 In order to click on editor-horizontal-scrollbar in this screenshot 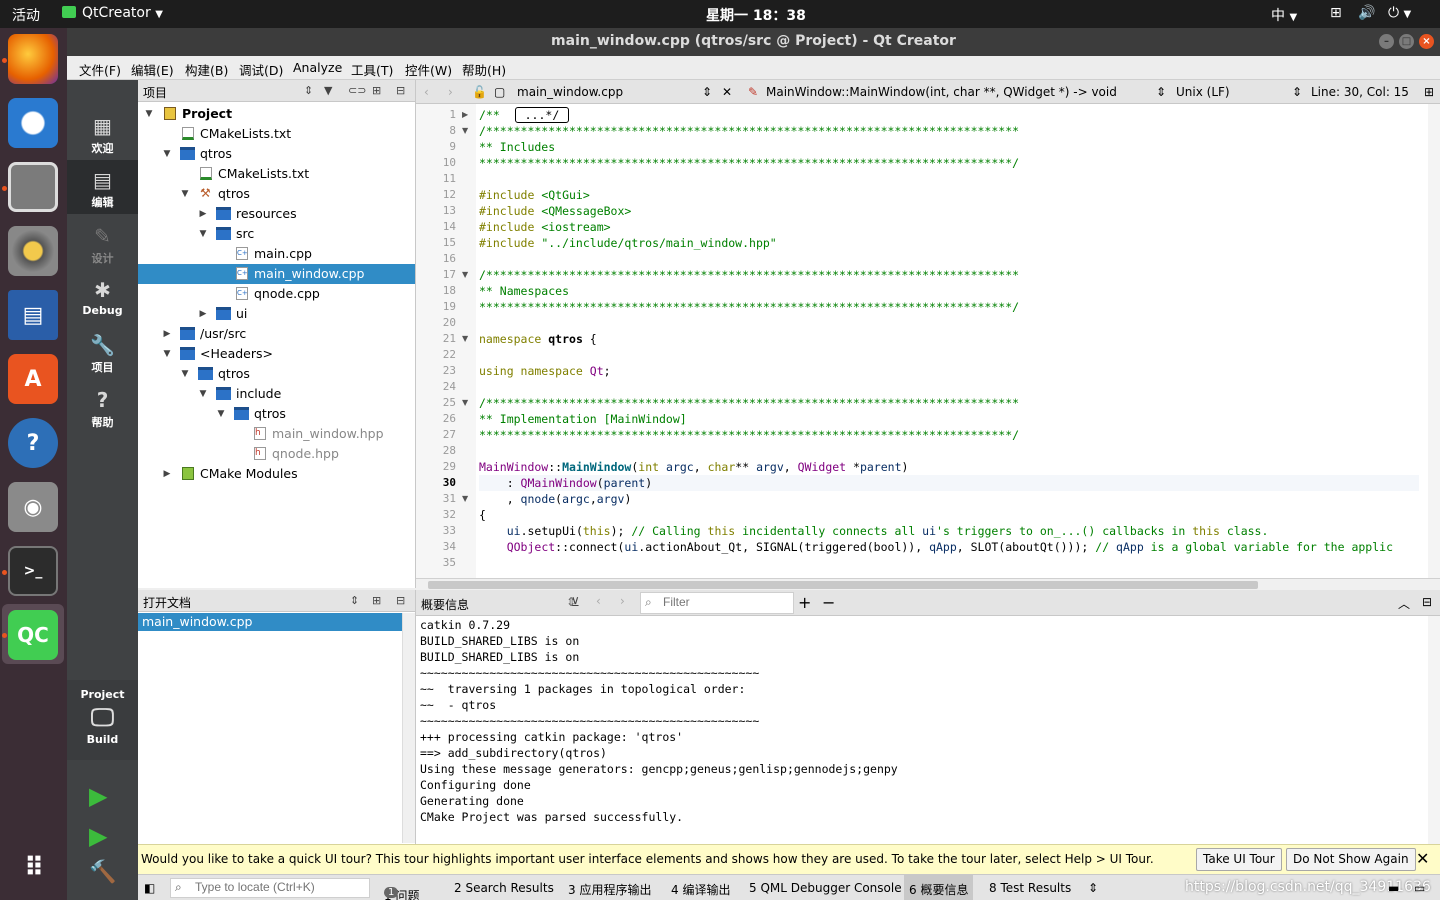, I will do `click(928, 584)`.